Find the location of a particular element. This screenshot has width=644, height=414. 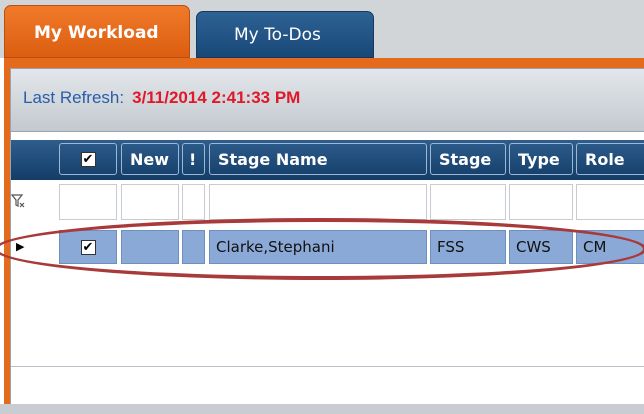

cell-flag is located at coordinates (193, 247).